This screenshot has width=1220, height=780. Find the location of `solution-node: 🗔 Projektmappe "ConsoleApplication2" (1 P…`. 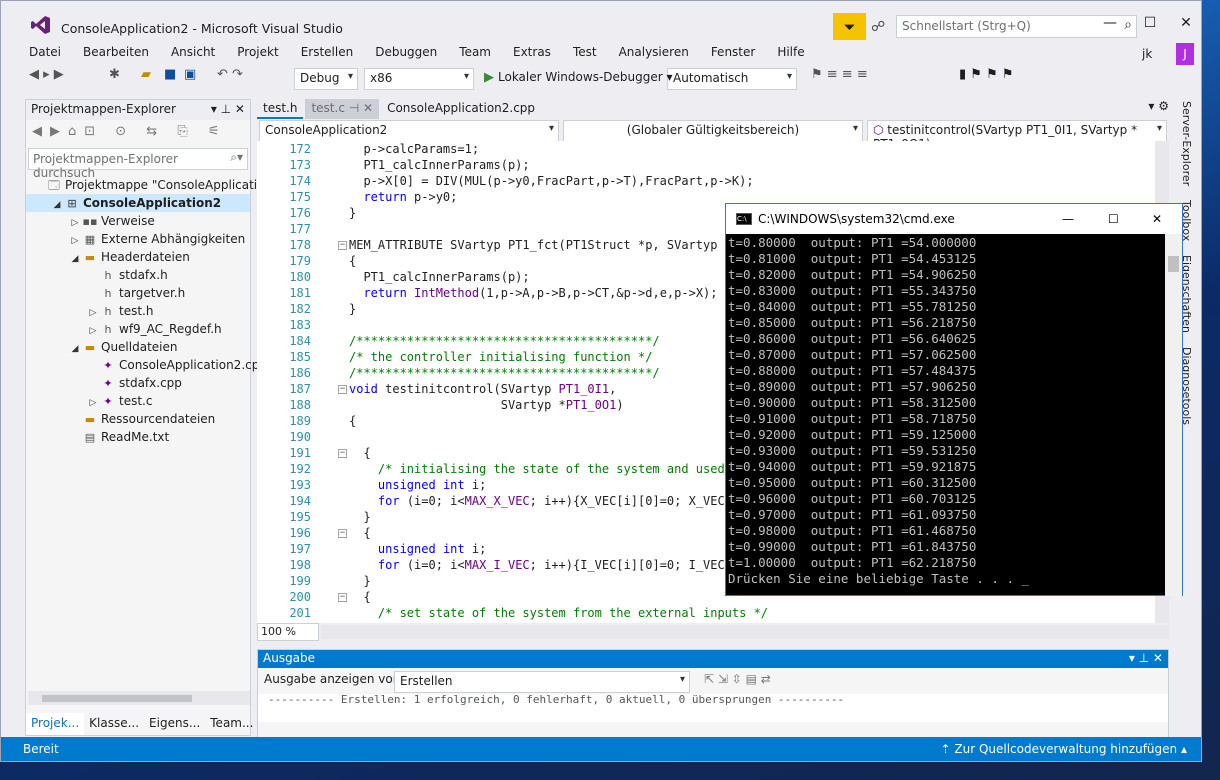

solution-node: 🗔 Projektmappe "ConsoleApplication2" (1 P… is located at coordinates (188, 185).